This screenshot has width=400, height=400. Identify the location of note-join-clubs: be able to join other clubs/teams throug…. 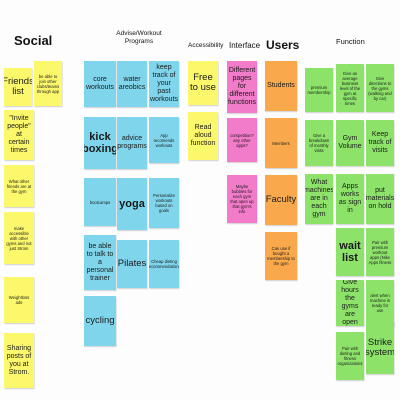
(48, 83).